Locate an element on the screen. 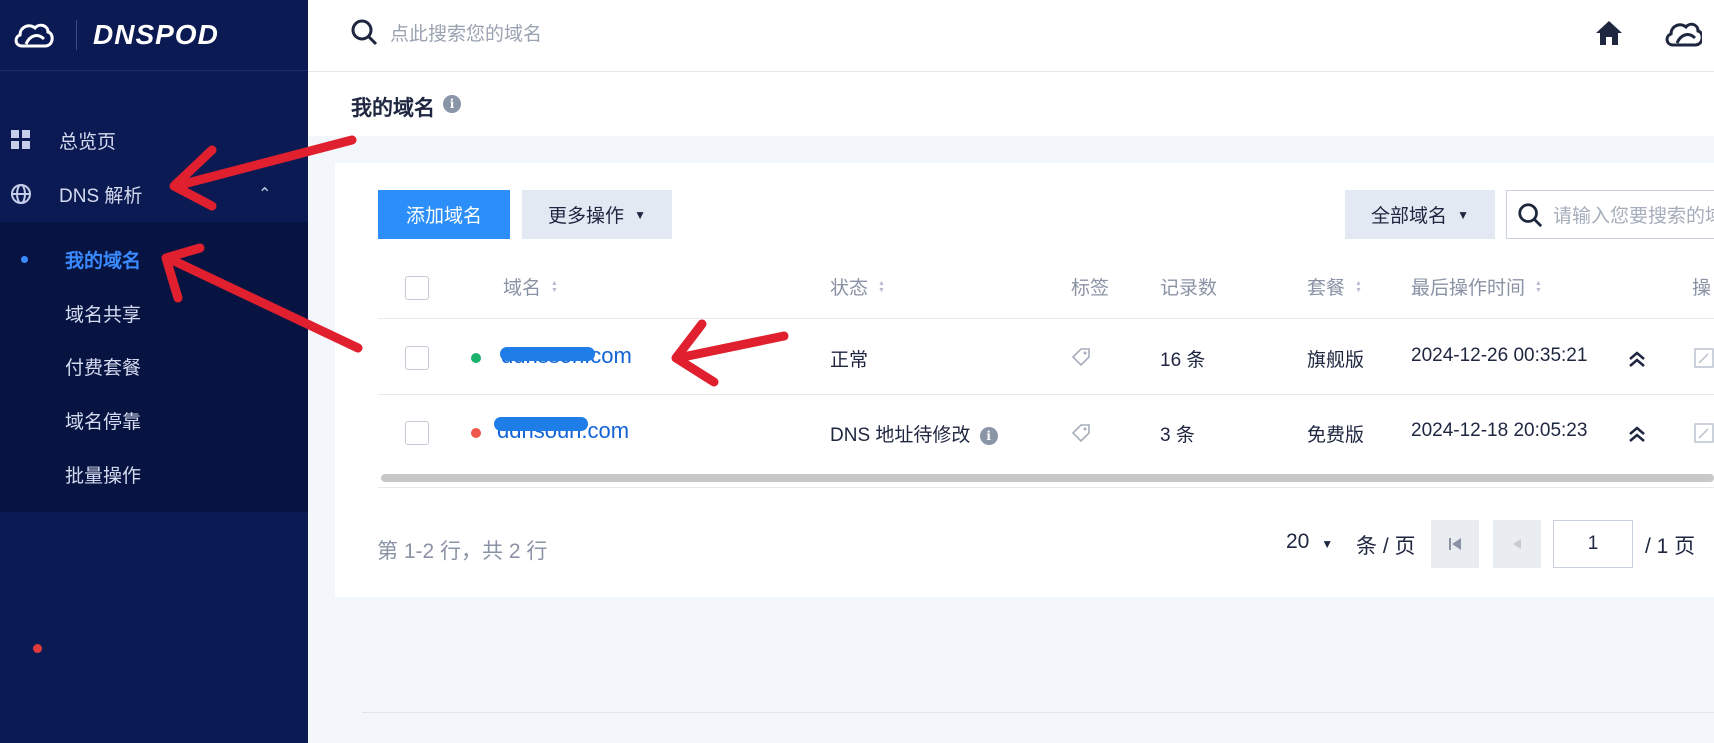  active-indicator is located at coordinates (24, 259).